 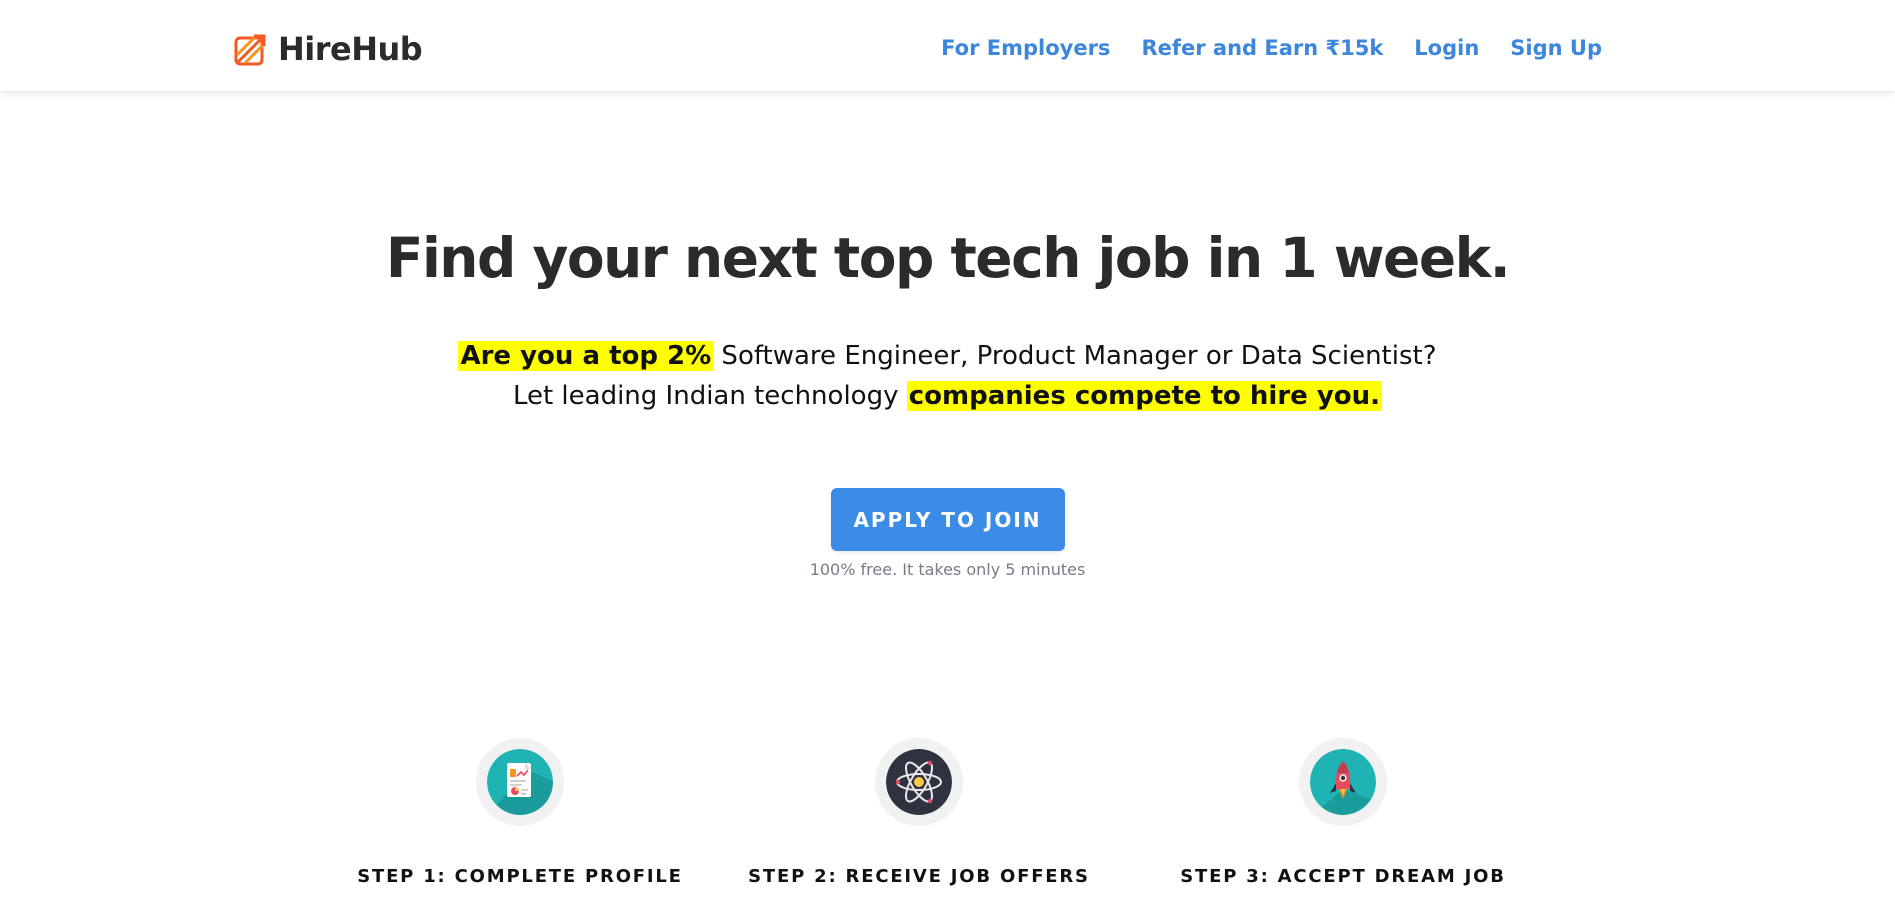 I want to click on profile-document-icon, so click(x=520, y=782).